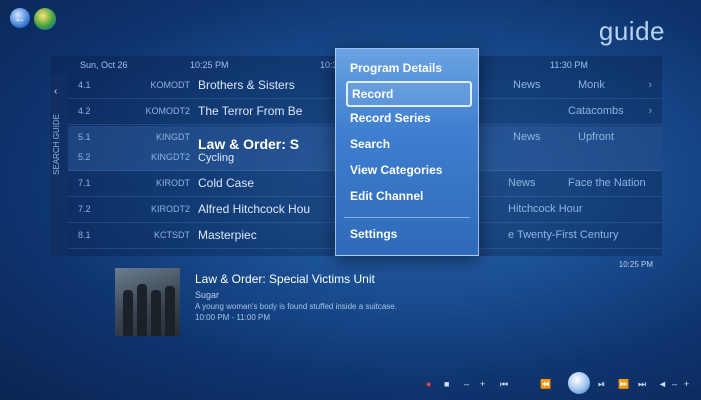 This screenshot has width=701, height=400. I want to click on detail-episode: Sugar, so click(207, 295).